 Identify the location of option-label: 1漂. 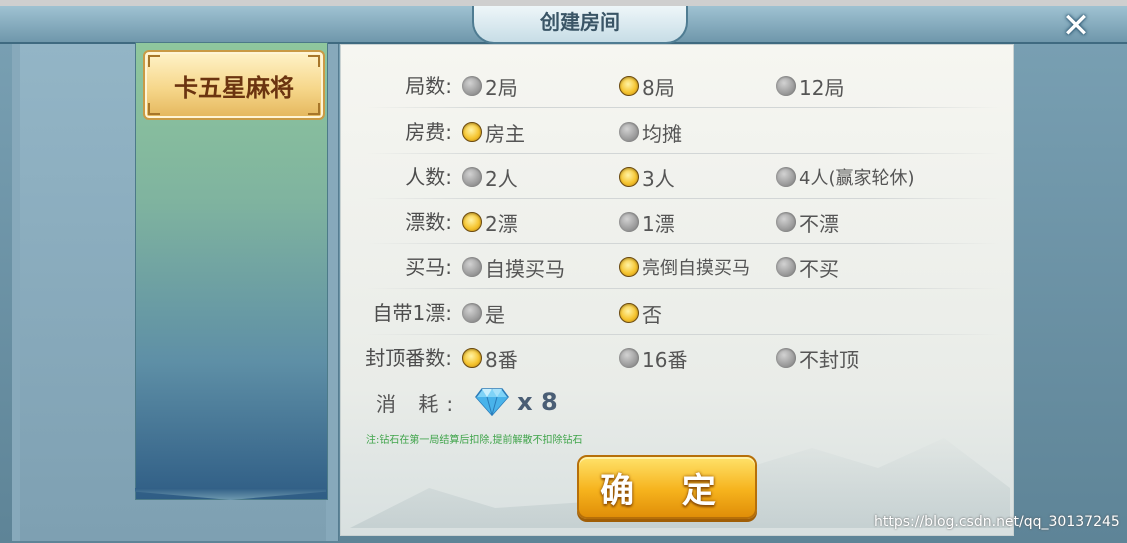
(658, 223).